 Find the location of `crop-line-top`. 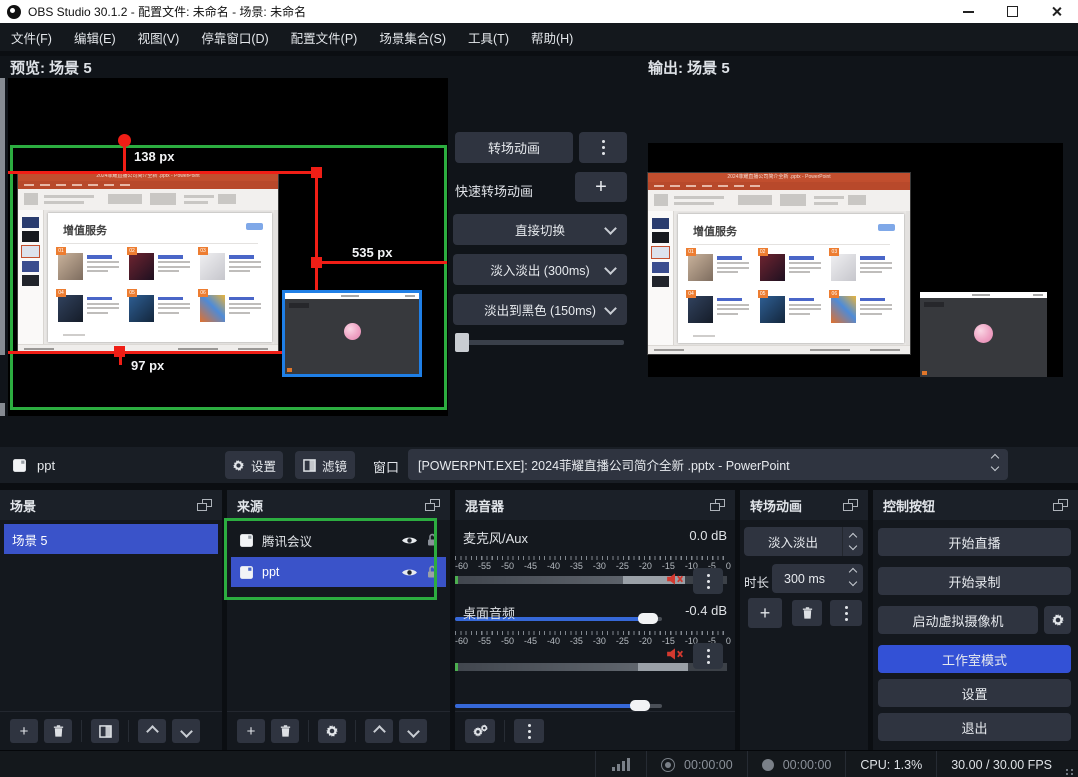

crop-line-top is located at coordinates (163, 172).